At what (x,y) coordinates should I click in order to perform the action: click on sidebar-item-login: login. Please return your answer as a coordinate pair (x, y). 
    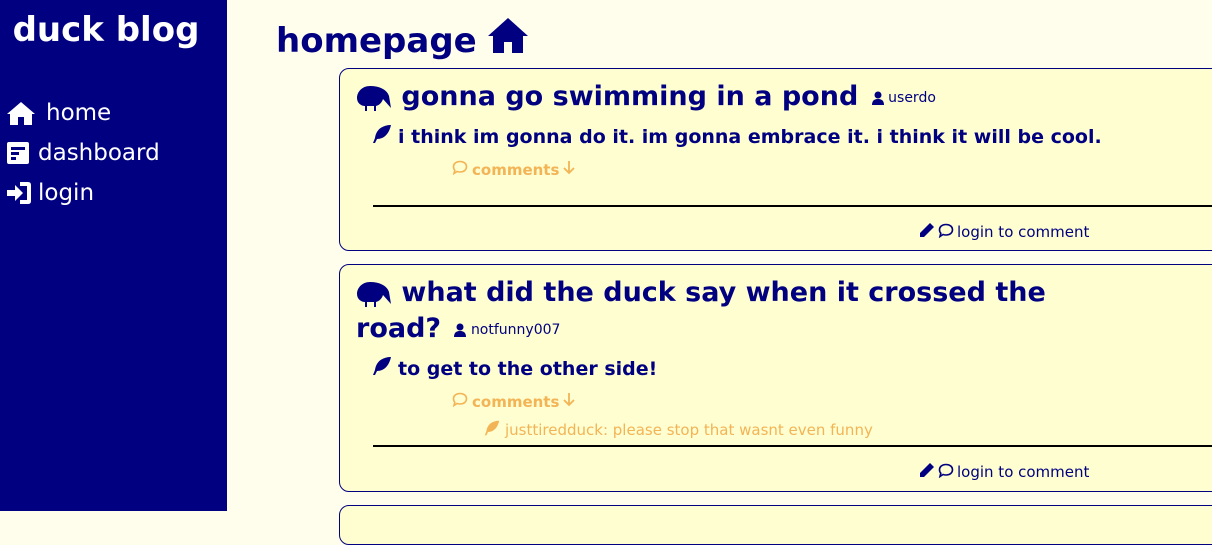
    Looking at the image, I should click on (50, 193).